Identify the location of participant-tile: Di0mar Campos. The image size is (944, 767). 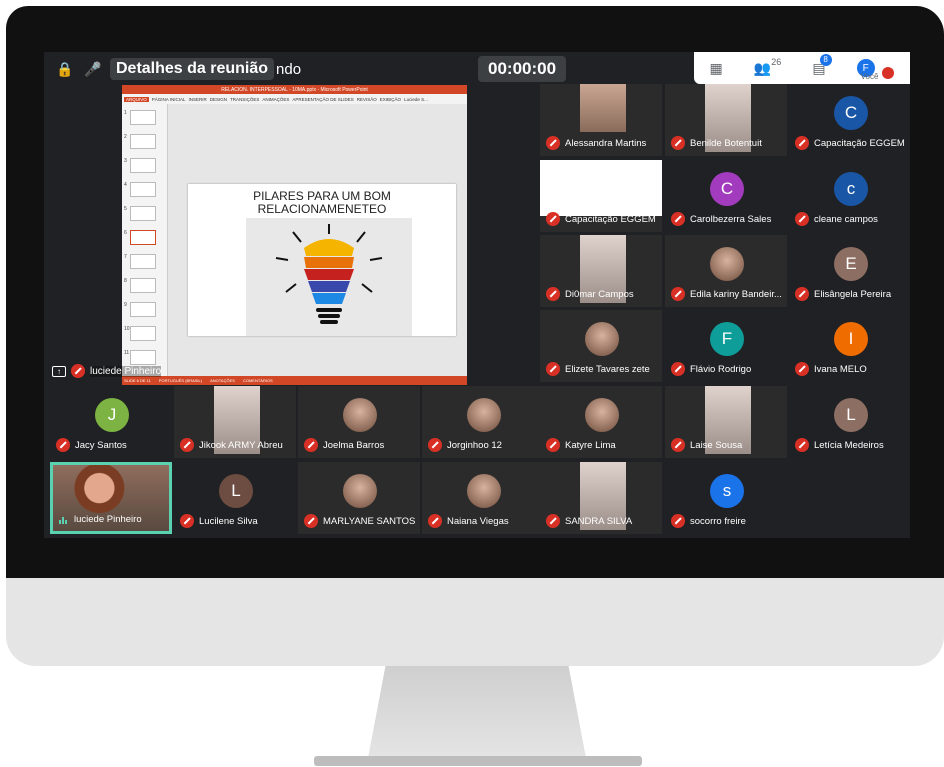
(601, 271).